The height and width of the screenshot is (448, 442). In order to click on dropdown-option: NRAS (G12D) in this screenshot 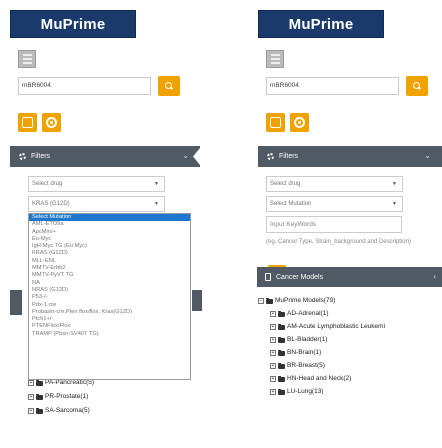, I will do `click(109, 290)`.